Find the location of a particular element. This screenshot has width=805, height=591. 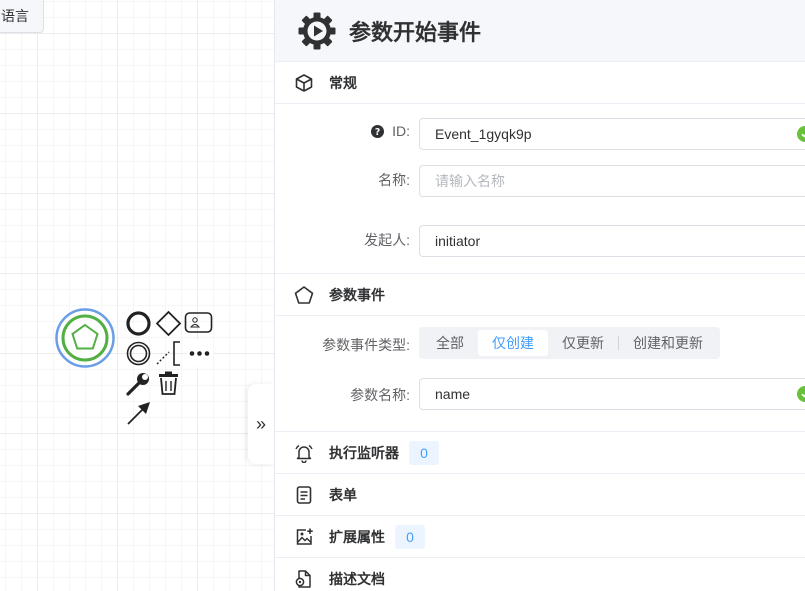

text-annotation-icon is located at coordinates (170, 353).